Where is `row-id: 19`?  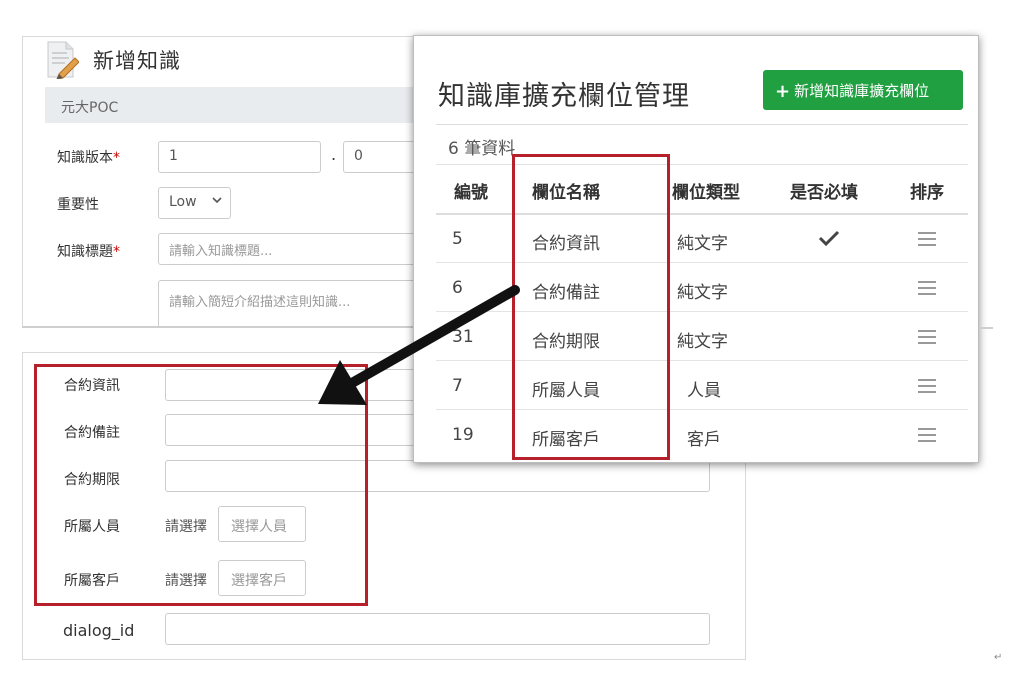
row-id: 19 is located at coordinates (463, 435).